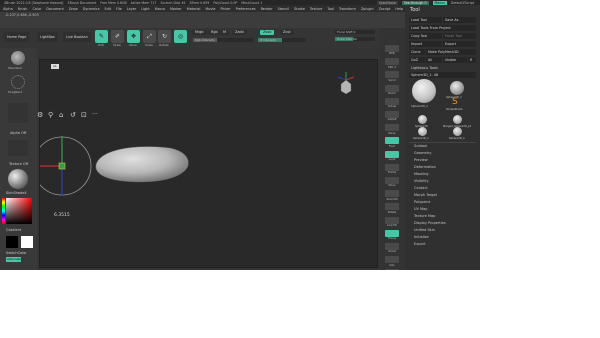 Image resolution: width=600 pixels, height=338 pixels. I want to click on right-tray-button-floor, so click(392, 141).